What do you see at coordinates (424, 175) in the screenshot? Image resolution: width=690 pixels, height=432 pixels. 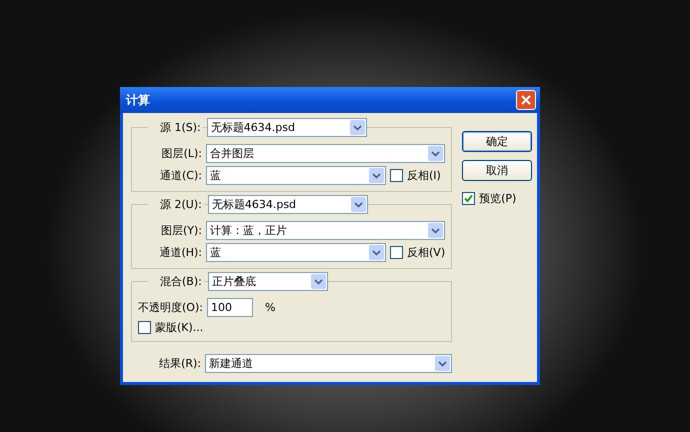 I see `invert-label: 反相(I)` at bounding box center [424, 175].